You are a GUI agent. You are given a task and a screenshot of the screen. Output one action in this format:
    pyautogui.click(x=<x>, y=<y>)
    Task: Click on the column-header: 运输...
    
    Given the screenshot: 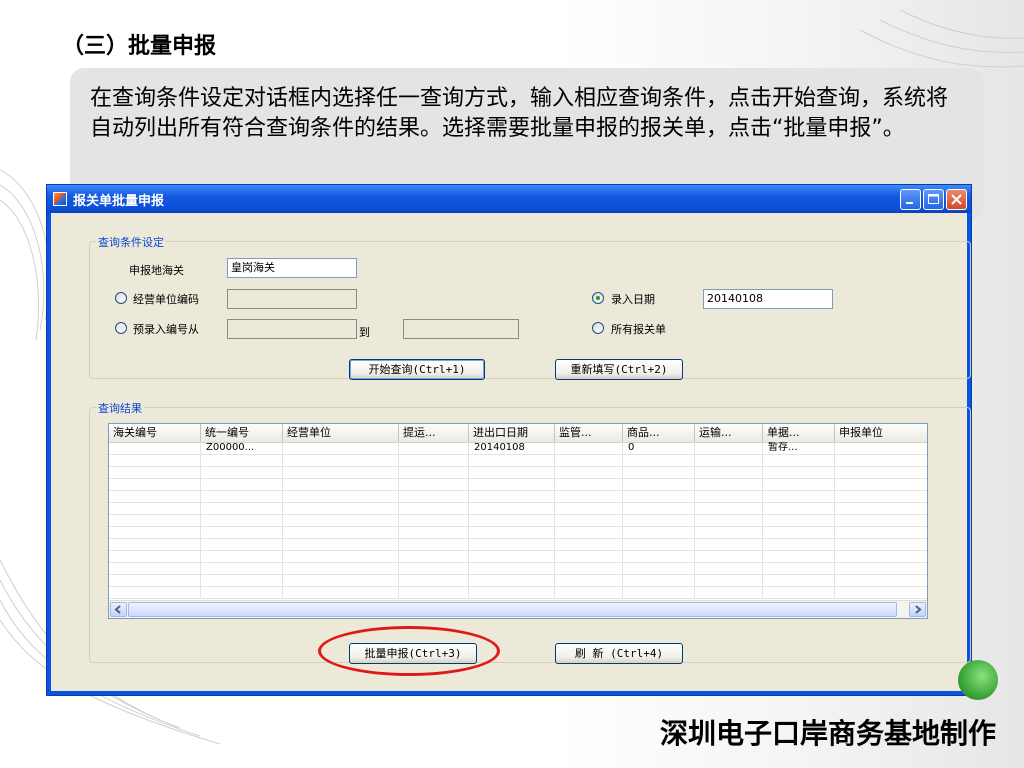 What is the action you would take?
    pyautogui.click(x=729, y=433)
    